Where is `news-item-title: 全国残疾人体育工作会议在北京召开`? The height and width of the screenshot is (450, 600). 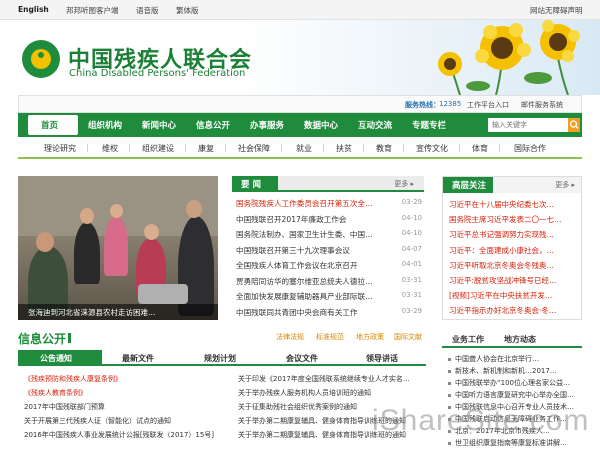
news-item-title: 全国残疾人体育工作会议在北京召开 is located at coordinates (316, 265).